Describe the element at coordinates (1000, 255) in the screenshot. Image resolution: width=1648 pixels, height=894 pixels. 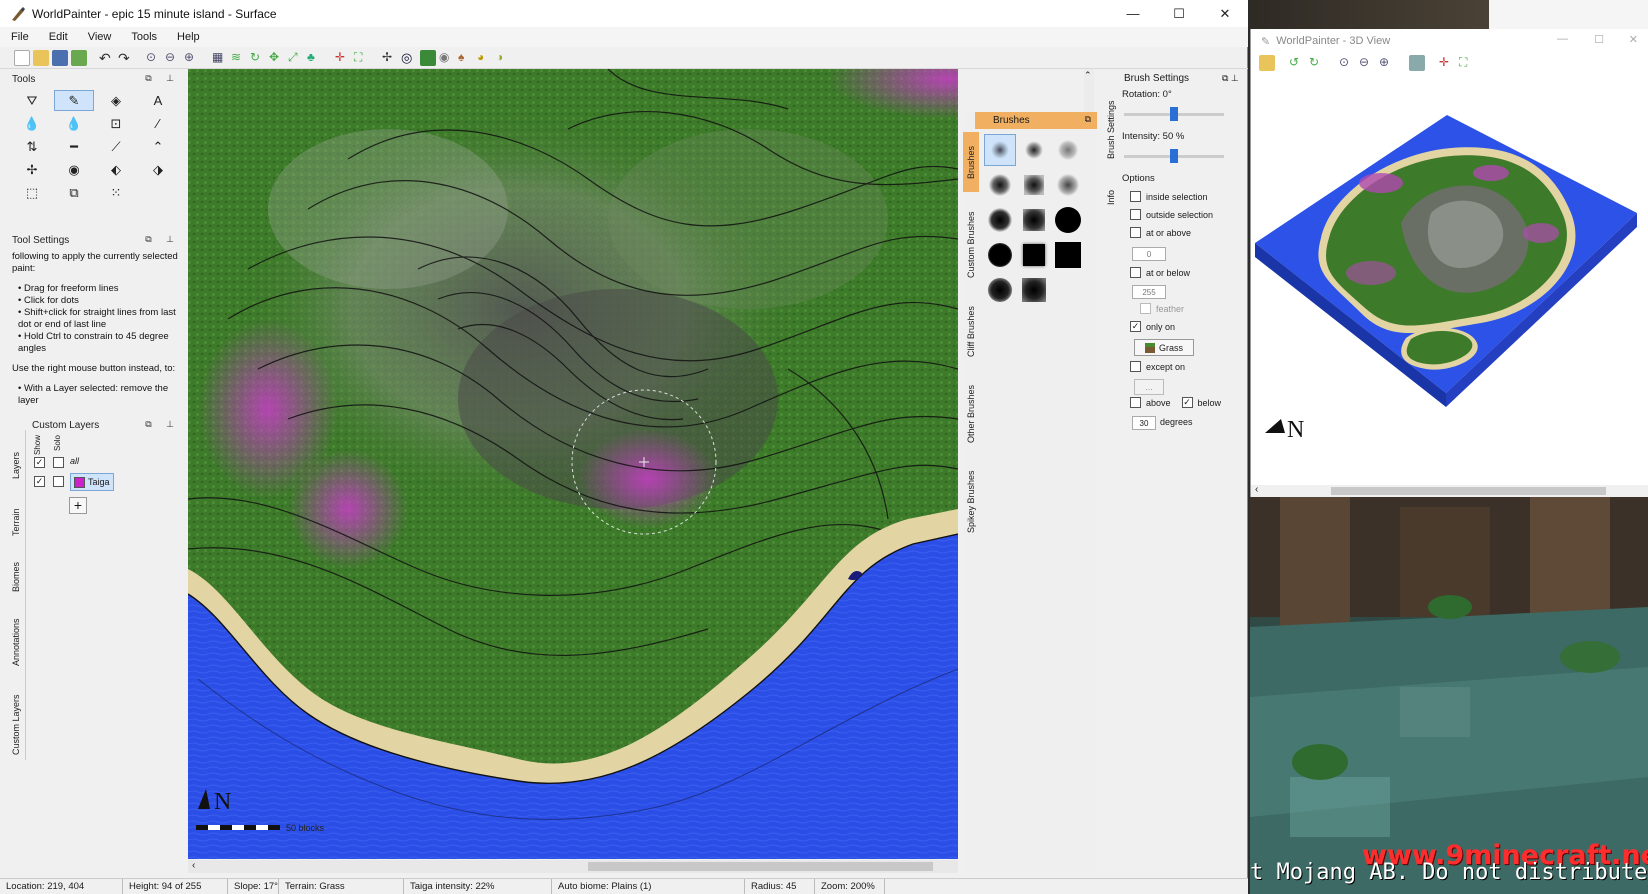
I see `brush-firm-circle` at that location.